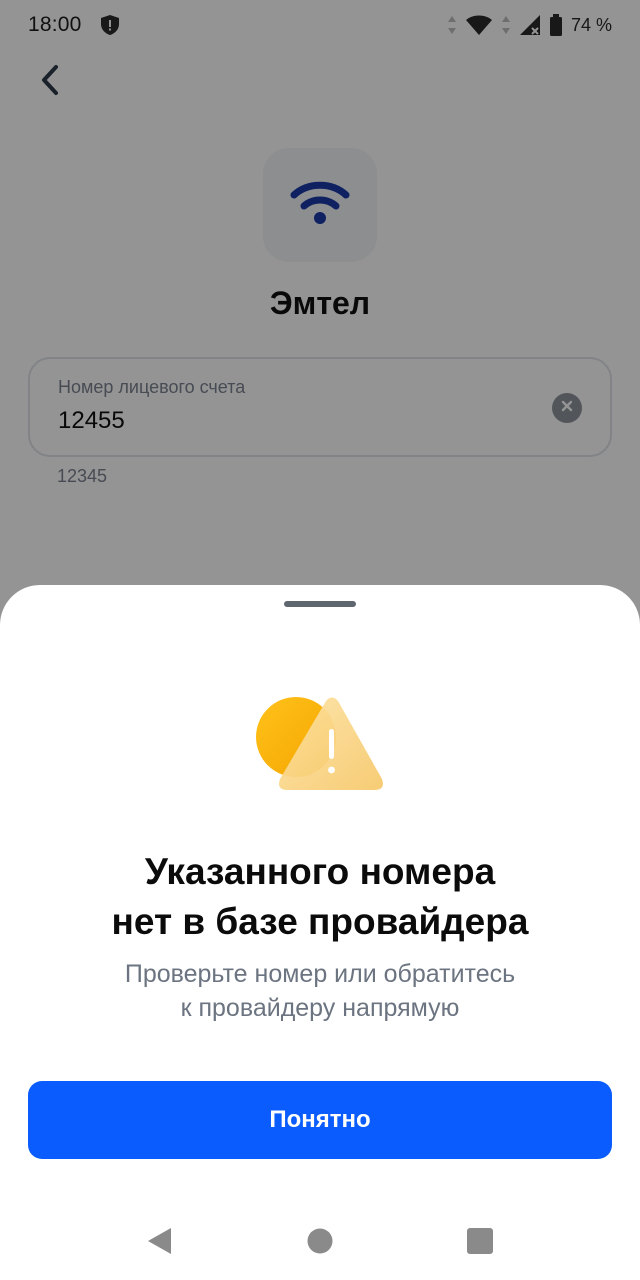 The height and width of the screenshot is (1280, 640). What do you see at coordinates (320, 897) in the screenshot?
I see `sheet-title: Указанного номера нет в базе провайдера` at bounding box center [320, 897].